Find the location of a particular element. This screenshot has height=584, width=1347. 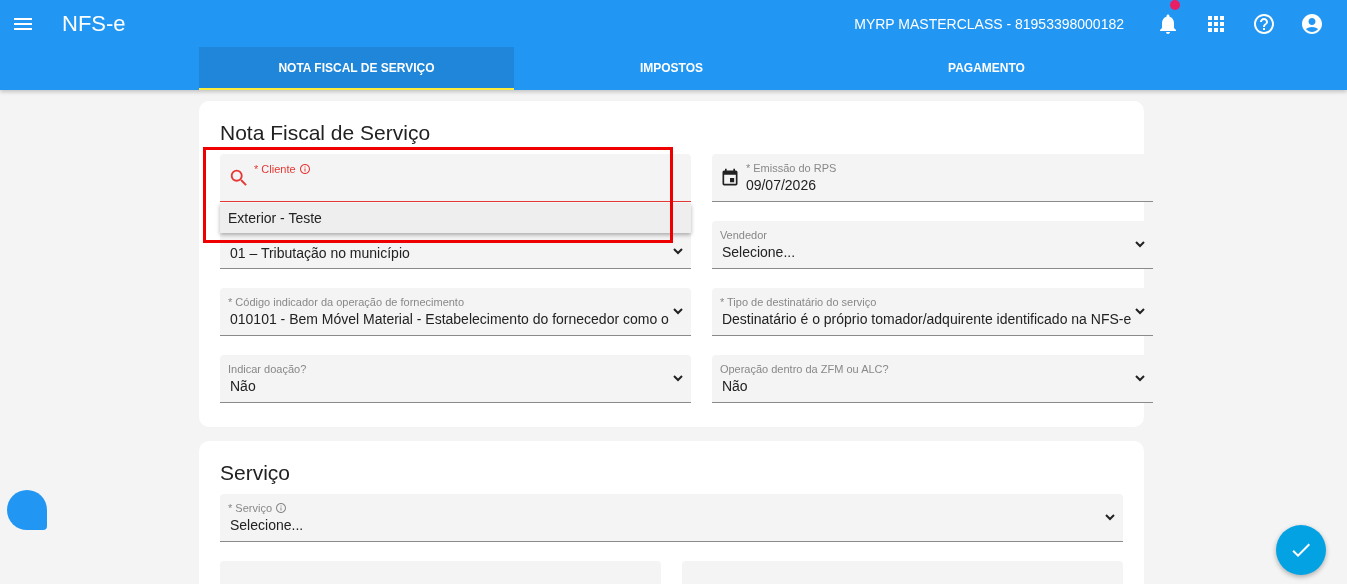

client-search-field: * Cliente is located at coordinates (455, 178).